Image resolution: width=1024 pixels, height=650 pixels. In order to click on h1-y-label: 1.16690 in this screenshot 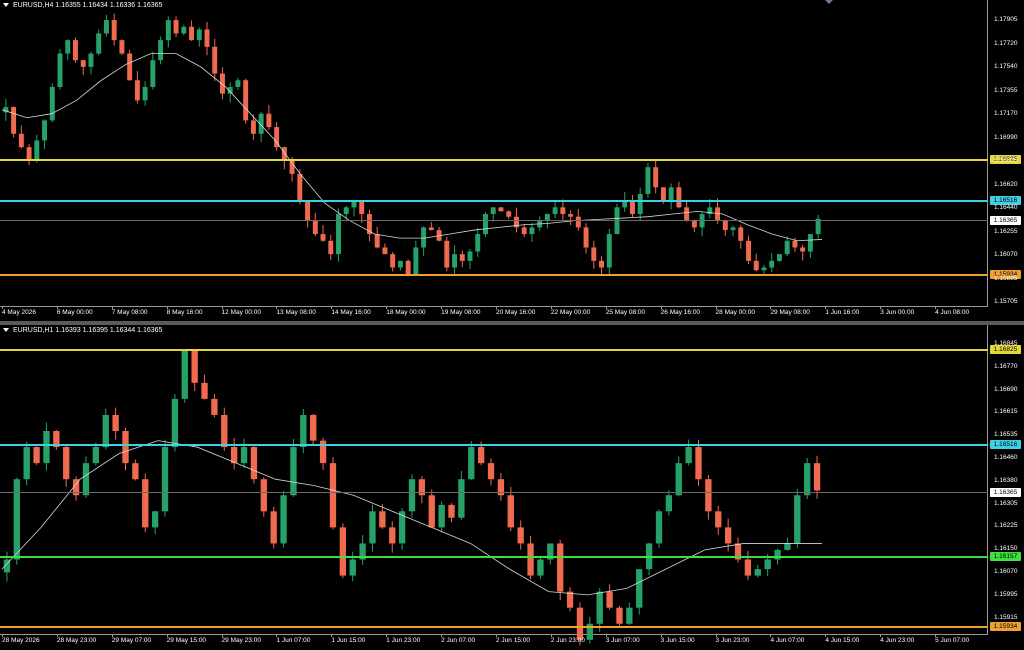, I will do `click(1006, 389)`.